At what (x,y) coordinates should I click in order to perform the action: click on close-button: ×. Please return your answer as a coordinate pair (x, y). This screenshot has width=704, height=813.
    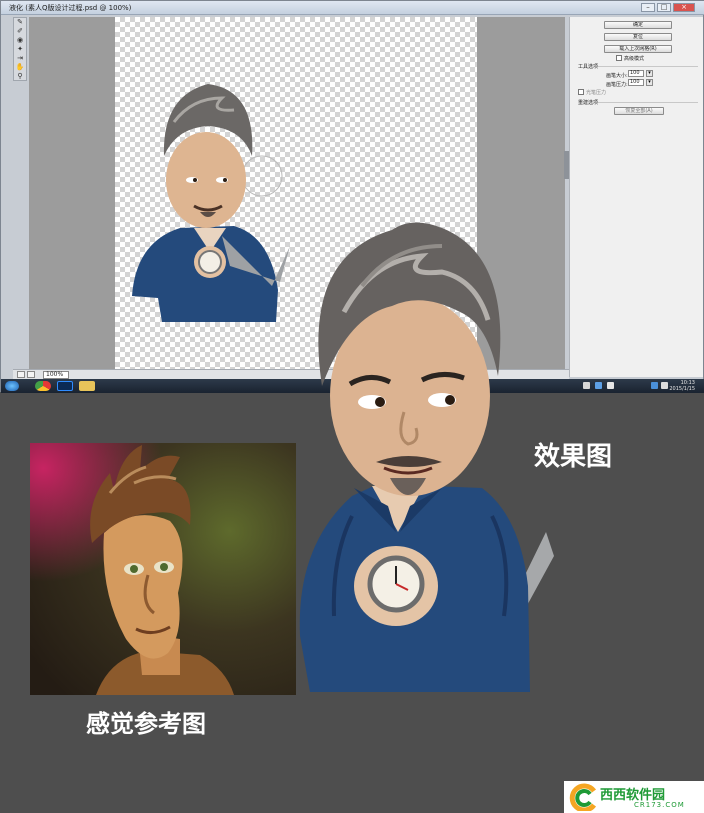
    Looking at the image, I should click on (684, 7).